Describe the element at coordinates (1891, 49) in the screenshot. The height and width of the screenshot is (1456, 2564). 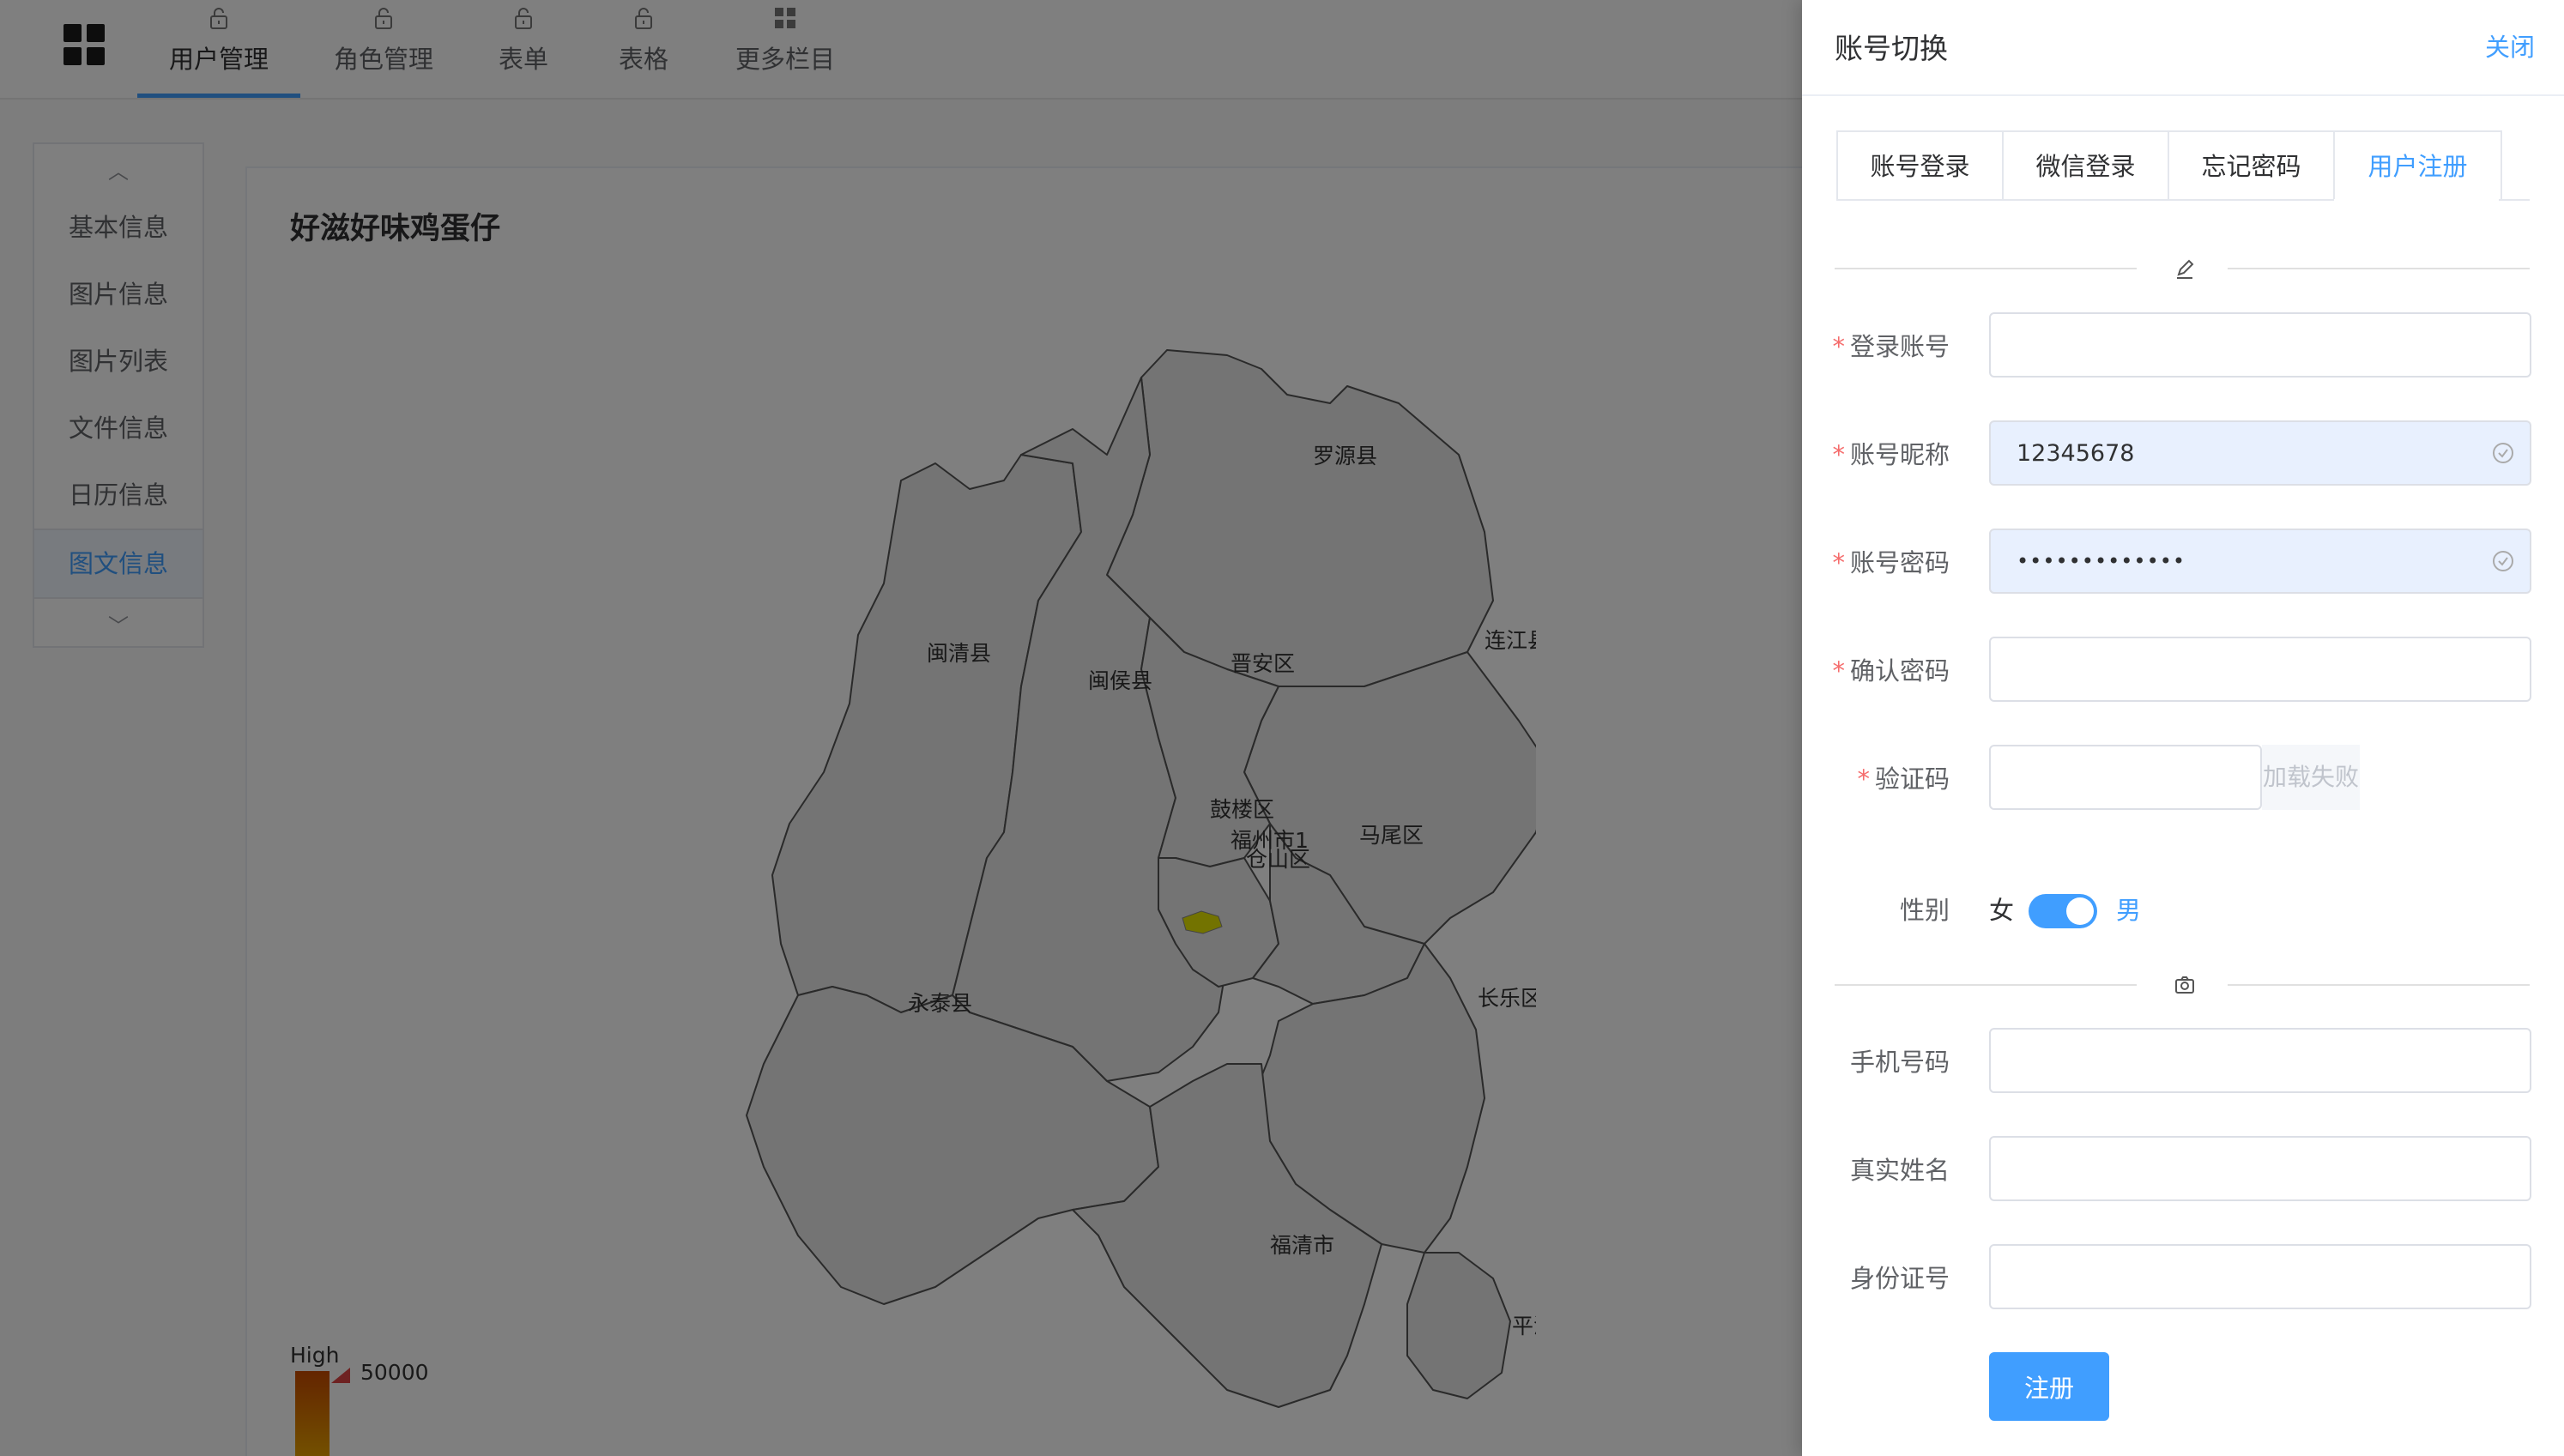
I see `drawer-title: 账号切换` at that location.